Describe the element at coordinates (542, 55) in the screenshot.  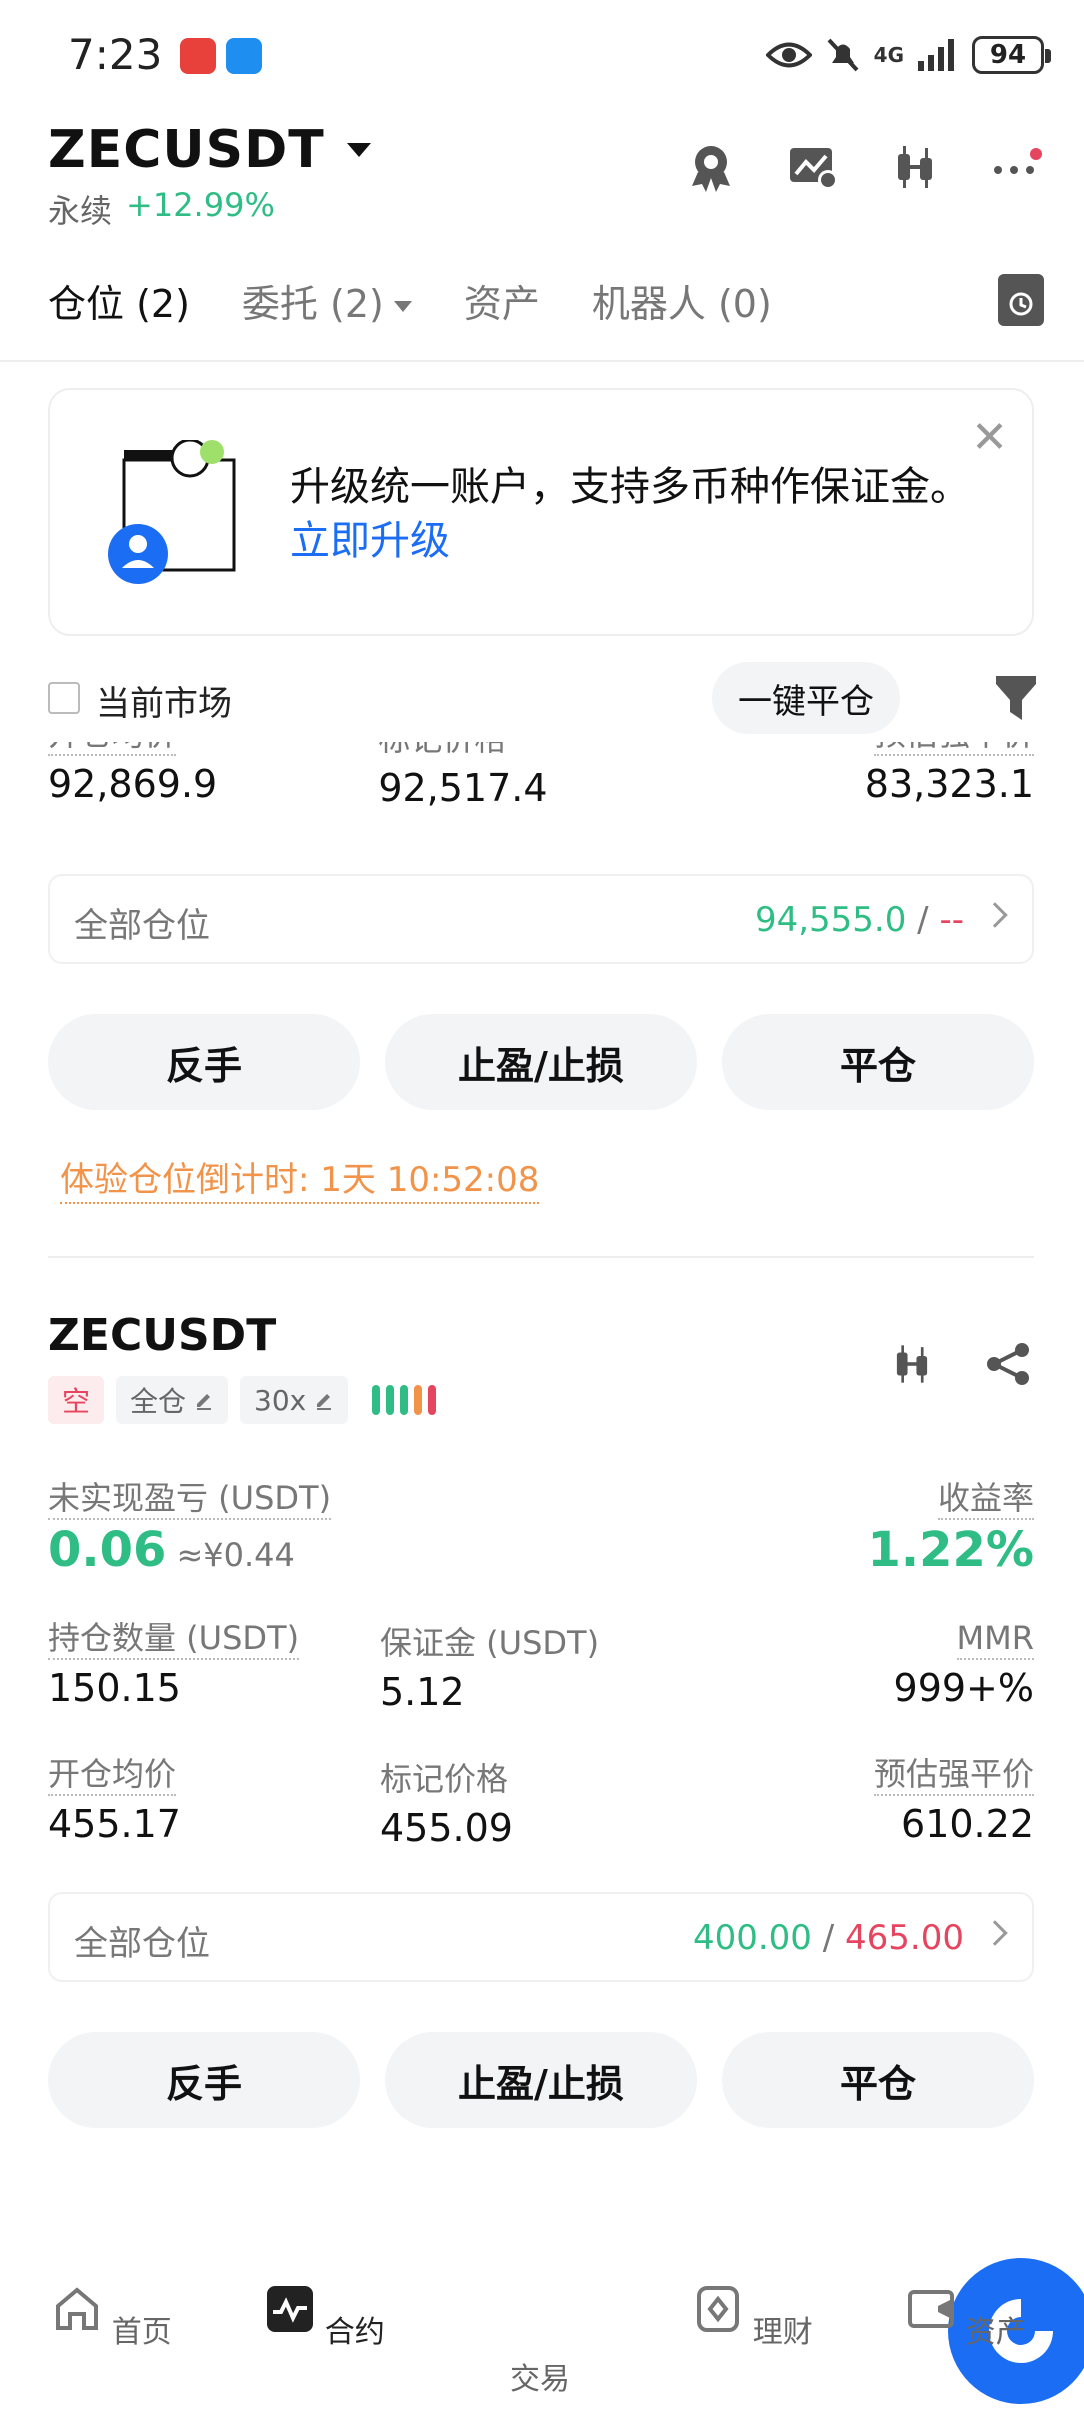
I see `status-bar: 7:23 4G 94` at that location.